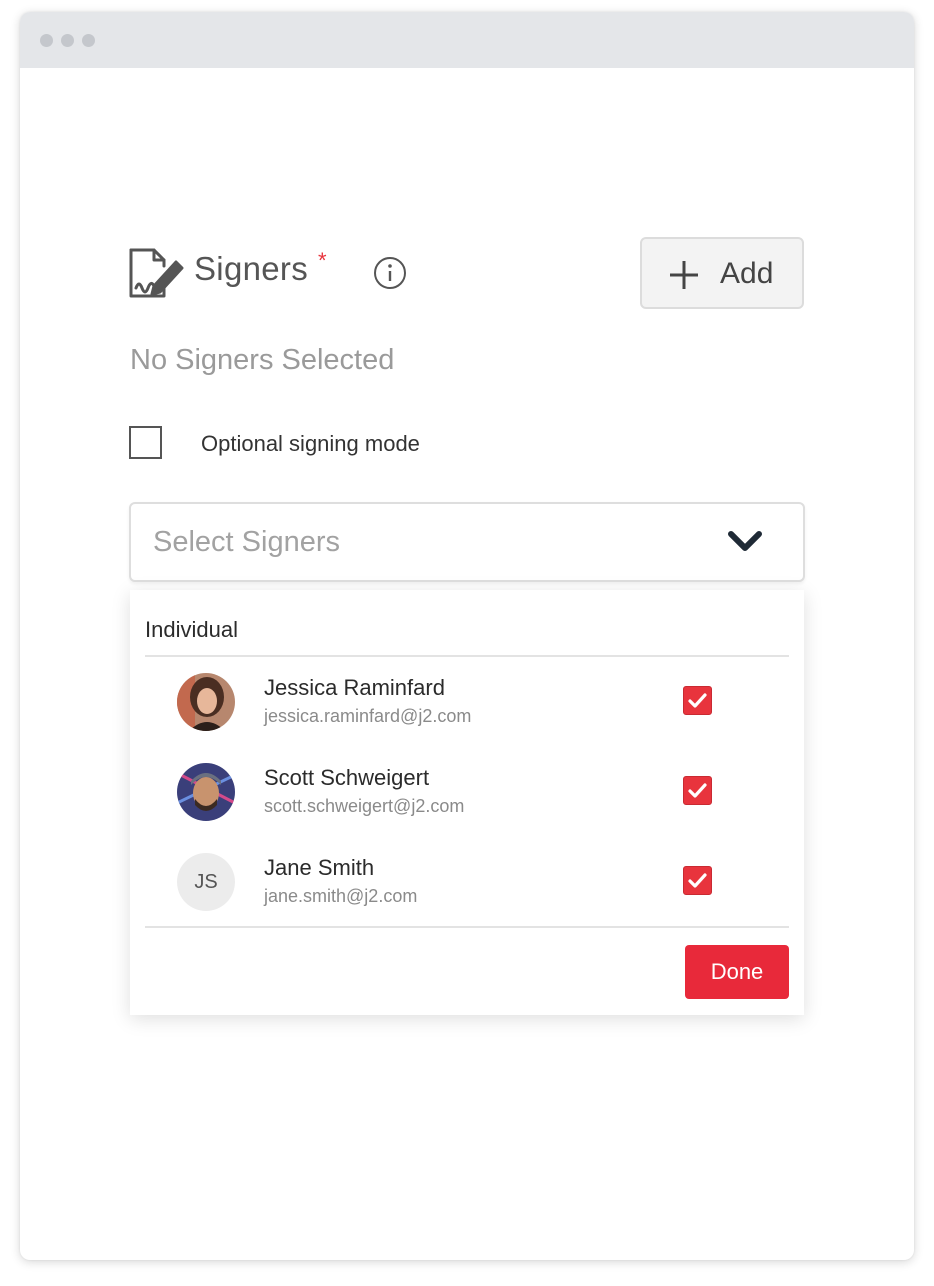 The image size is (934, 1286). Describe the element at coordinates (354, 687) in the screenshot. I see `signer-name: Jessica Raminfard` at that location.